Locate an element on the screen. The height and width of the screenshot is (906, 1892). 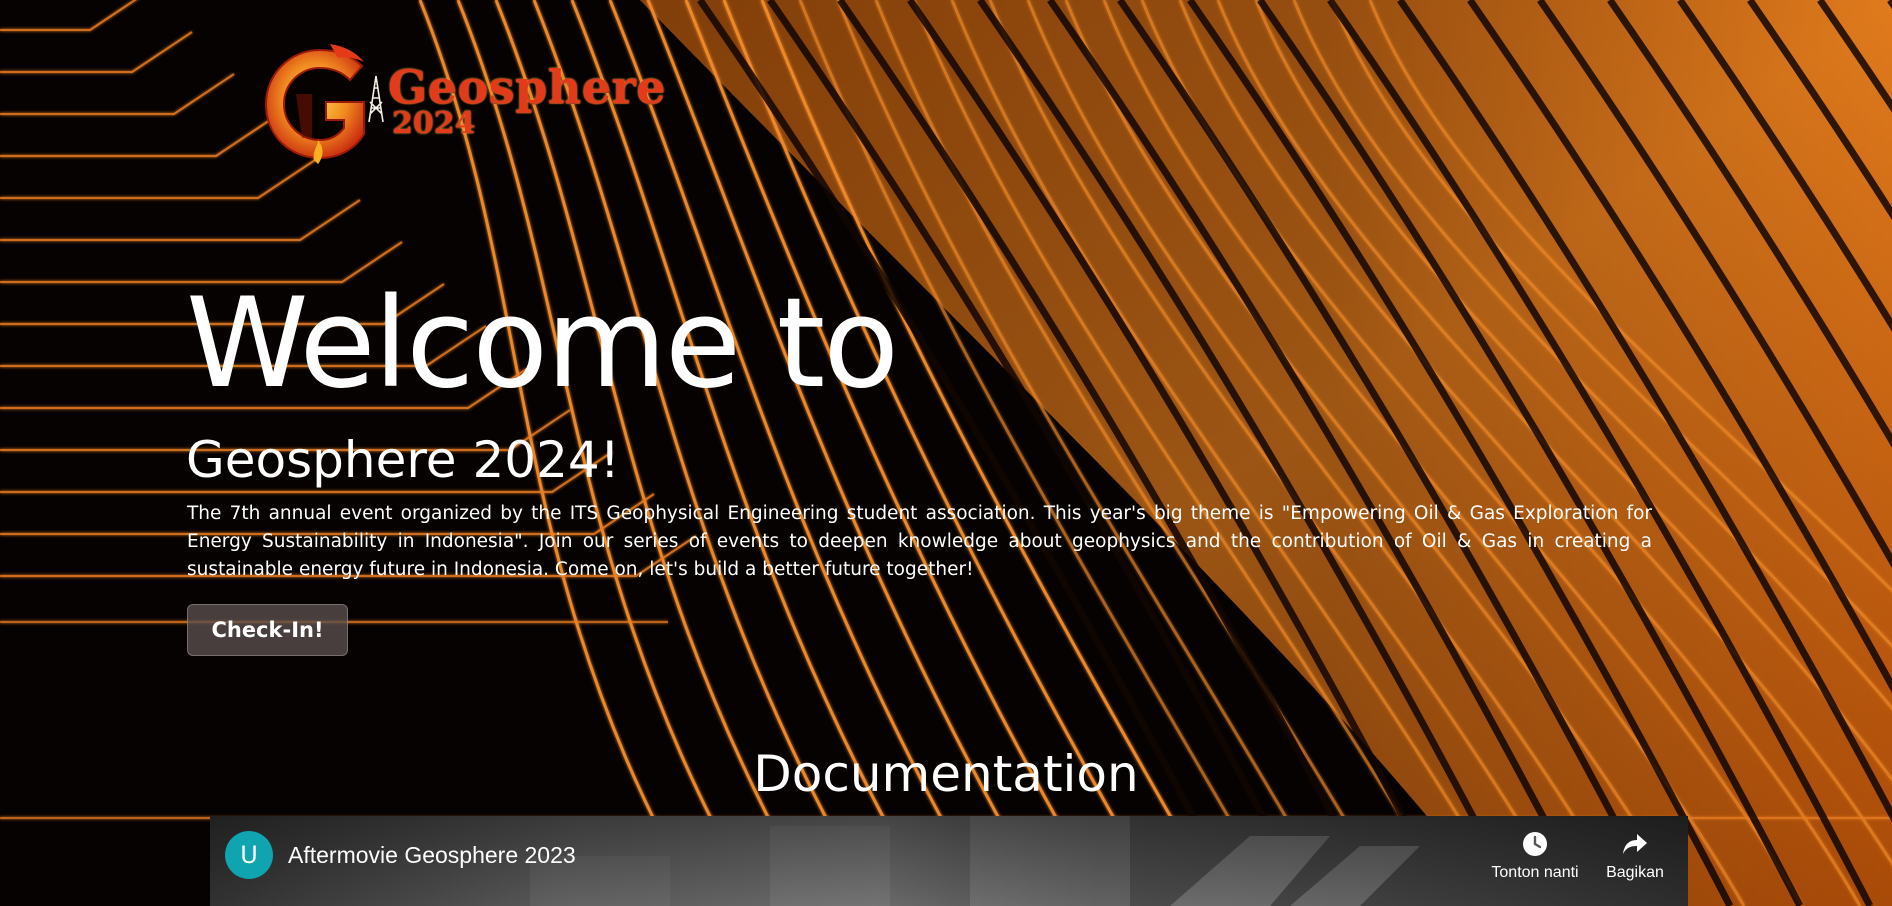
check-in-button: Check-In! is located at coordinates (267, 630).